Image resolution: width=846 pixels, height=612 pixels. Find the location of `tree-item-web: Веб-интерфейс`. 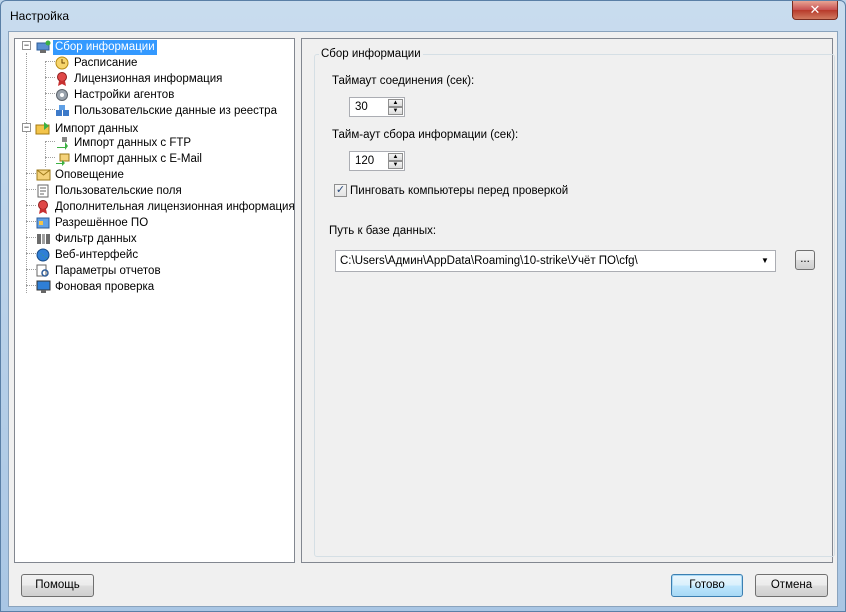

tree-item-web: Веб-интерфейс is located at coordinates (87, 255).